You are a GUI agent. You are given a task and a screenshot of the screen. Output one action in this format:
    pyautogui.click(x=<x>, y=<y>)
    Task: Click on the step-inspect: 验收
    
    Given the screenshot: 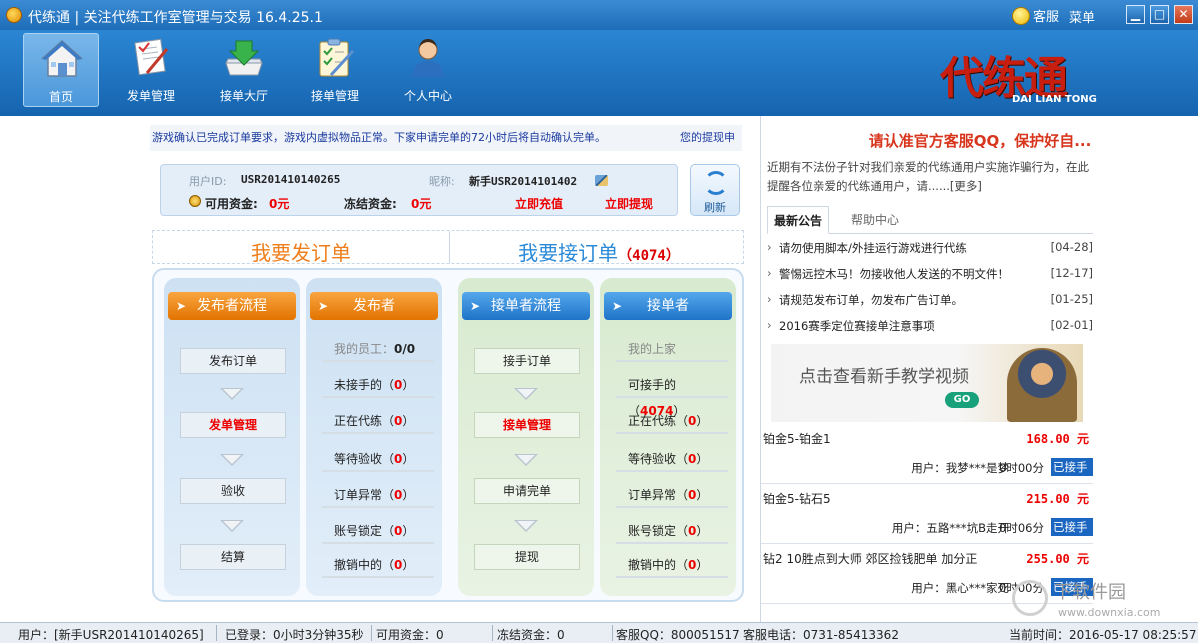 What is the action you would take?
    pyautogui.click(x=233, y=491)
    